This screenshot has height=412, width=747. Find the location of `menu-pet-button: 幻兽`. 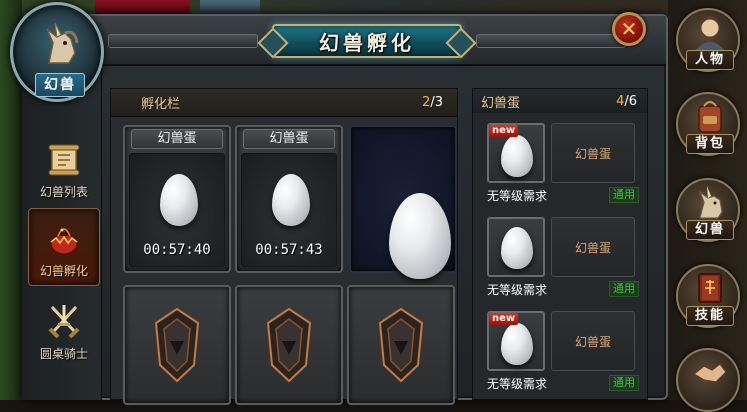

menu-pet-button: 幻兽 is located at coordinates (708, 210).